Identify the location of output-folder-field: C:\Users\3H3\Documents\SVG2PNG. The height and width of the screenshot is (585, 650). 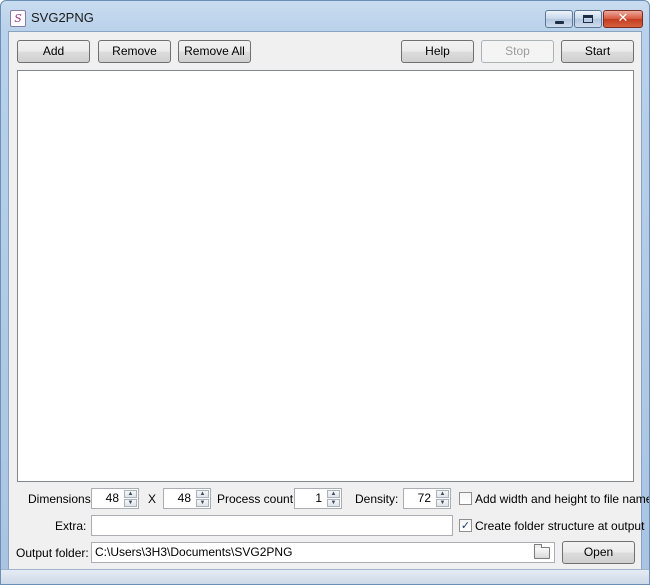
(323, 552).